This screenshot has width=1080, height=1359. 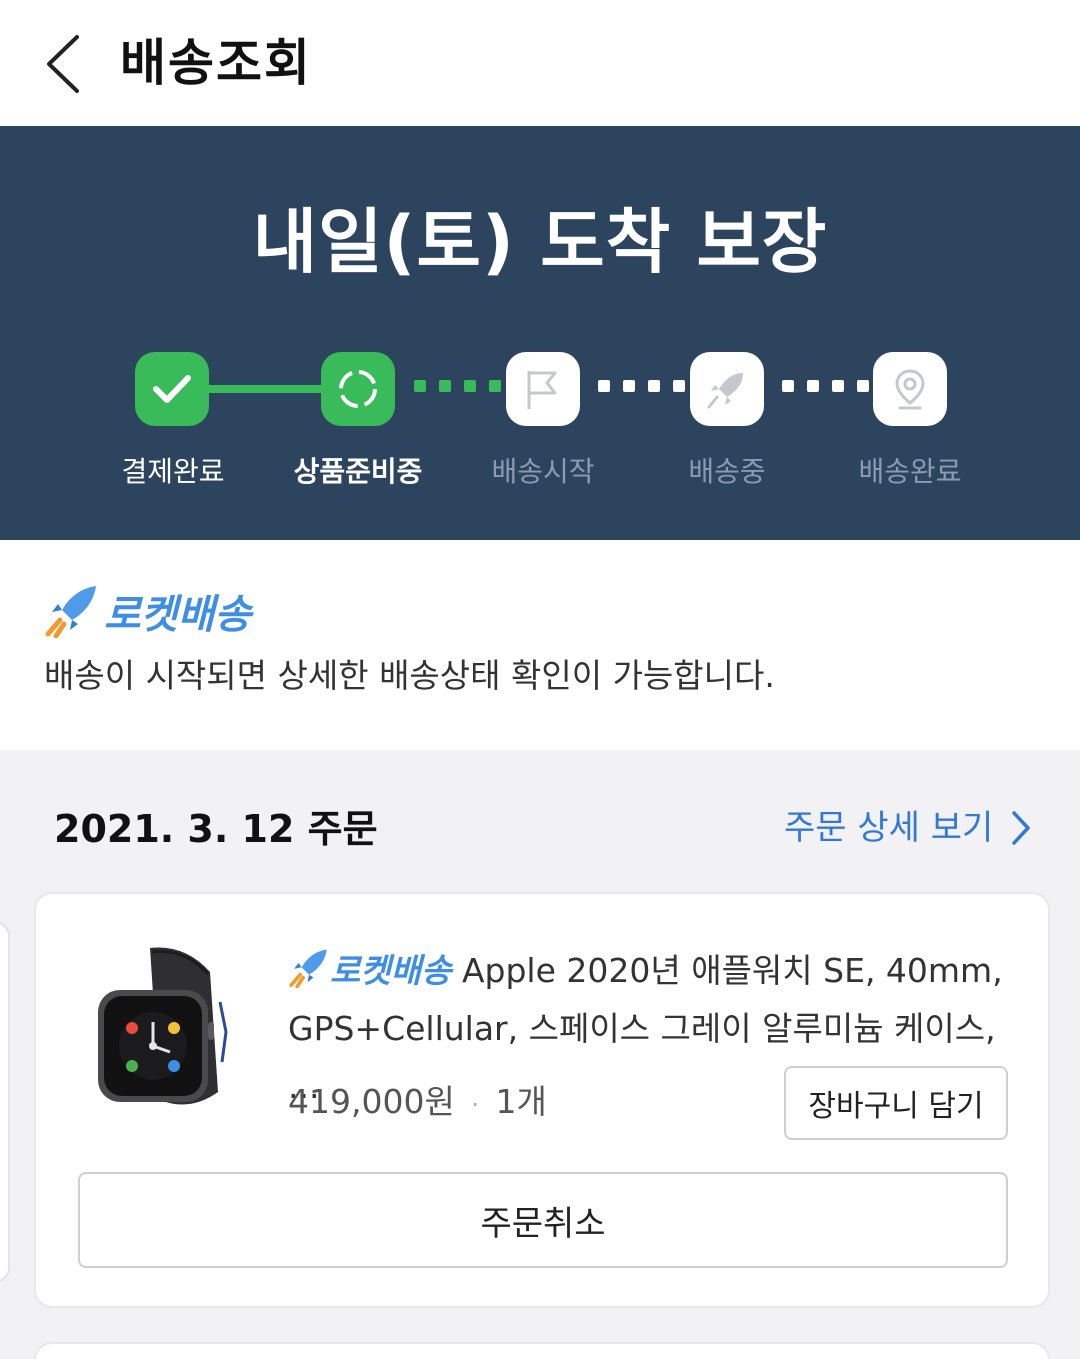 I want to click on rocket-delivery-logo: 로켓배송, so click(x=147, y=611).